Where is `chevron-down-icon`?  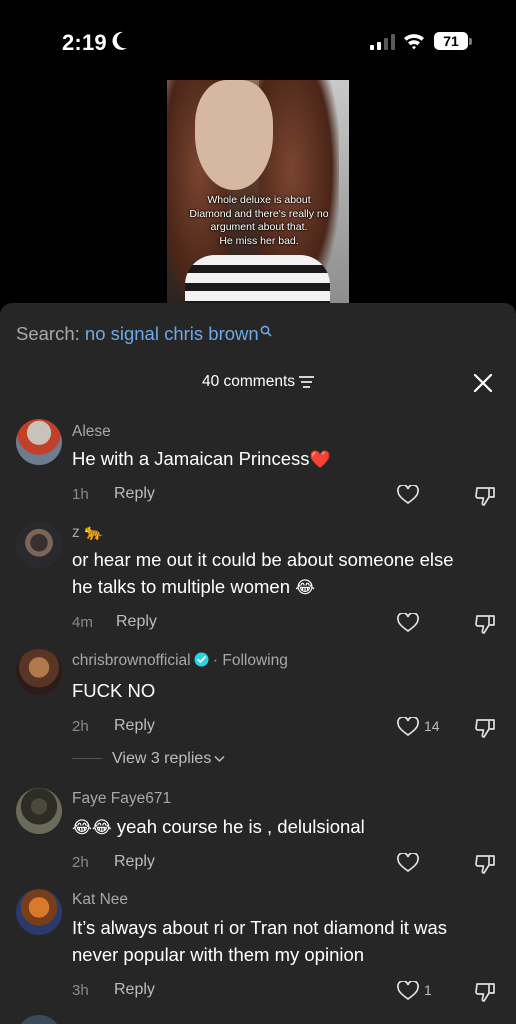
chevron-down-icon is located at coordinates (219, 758).